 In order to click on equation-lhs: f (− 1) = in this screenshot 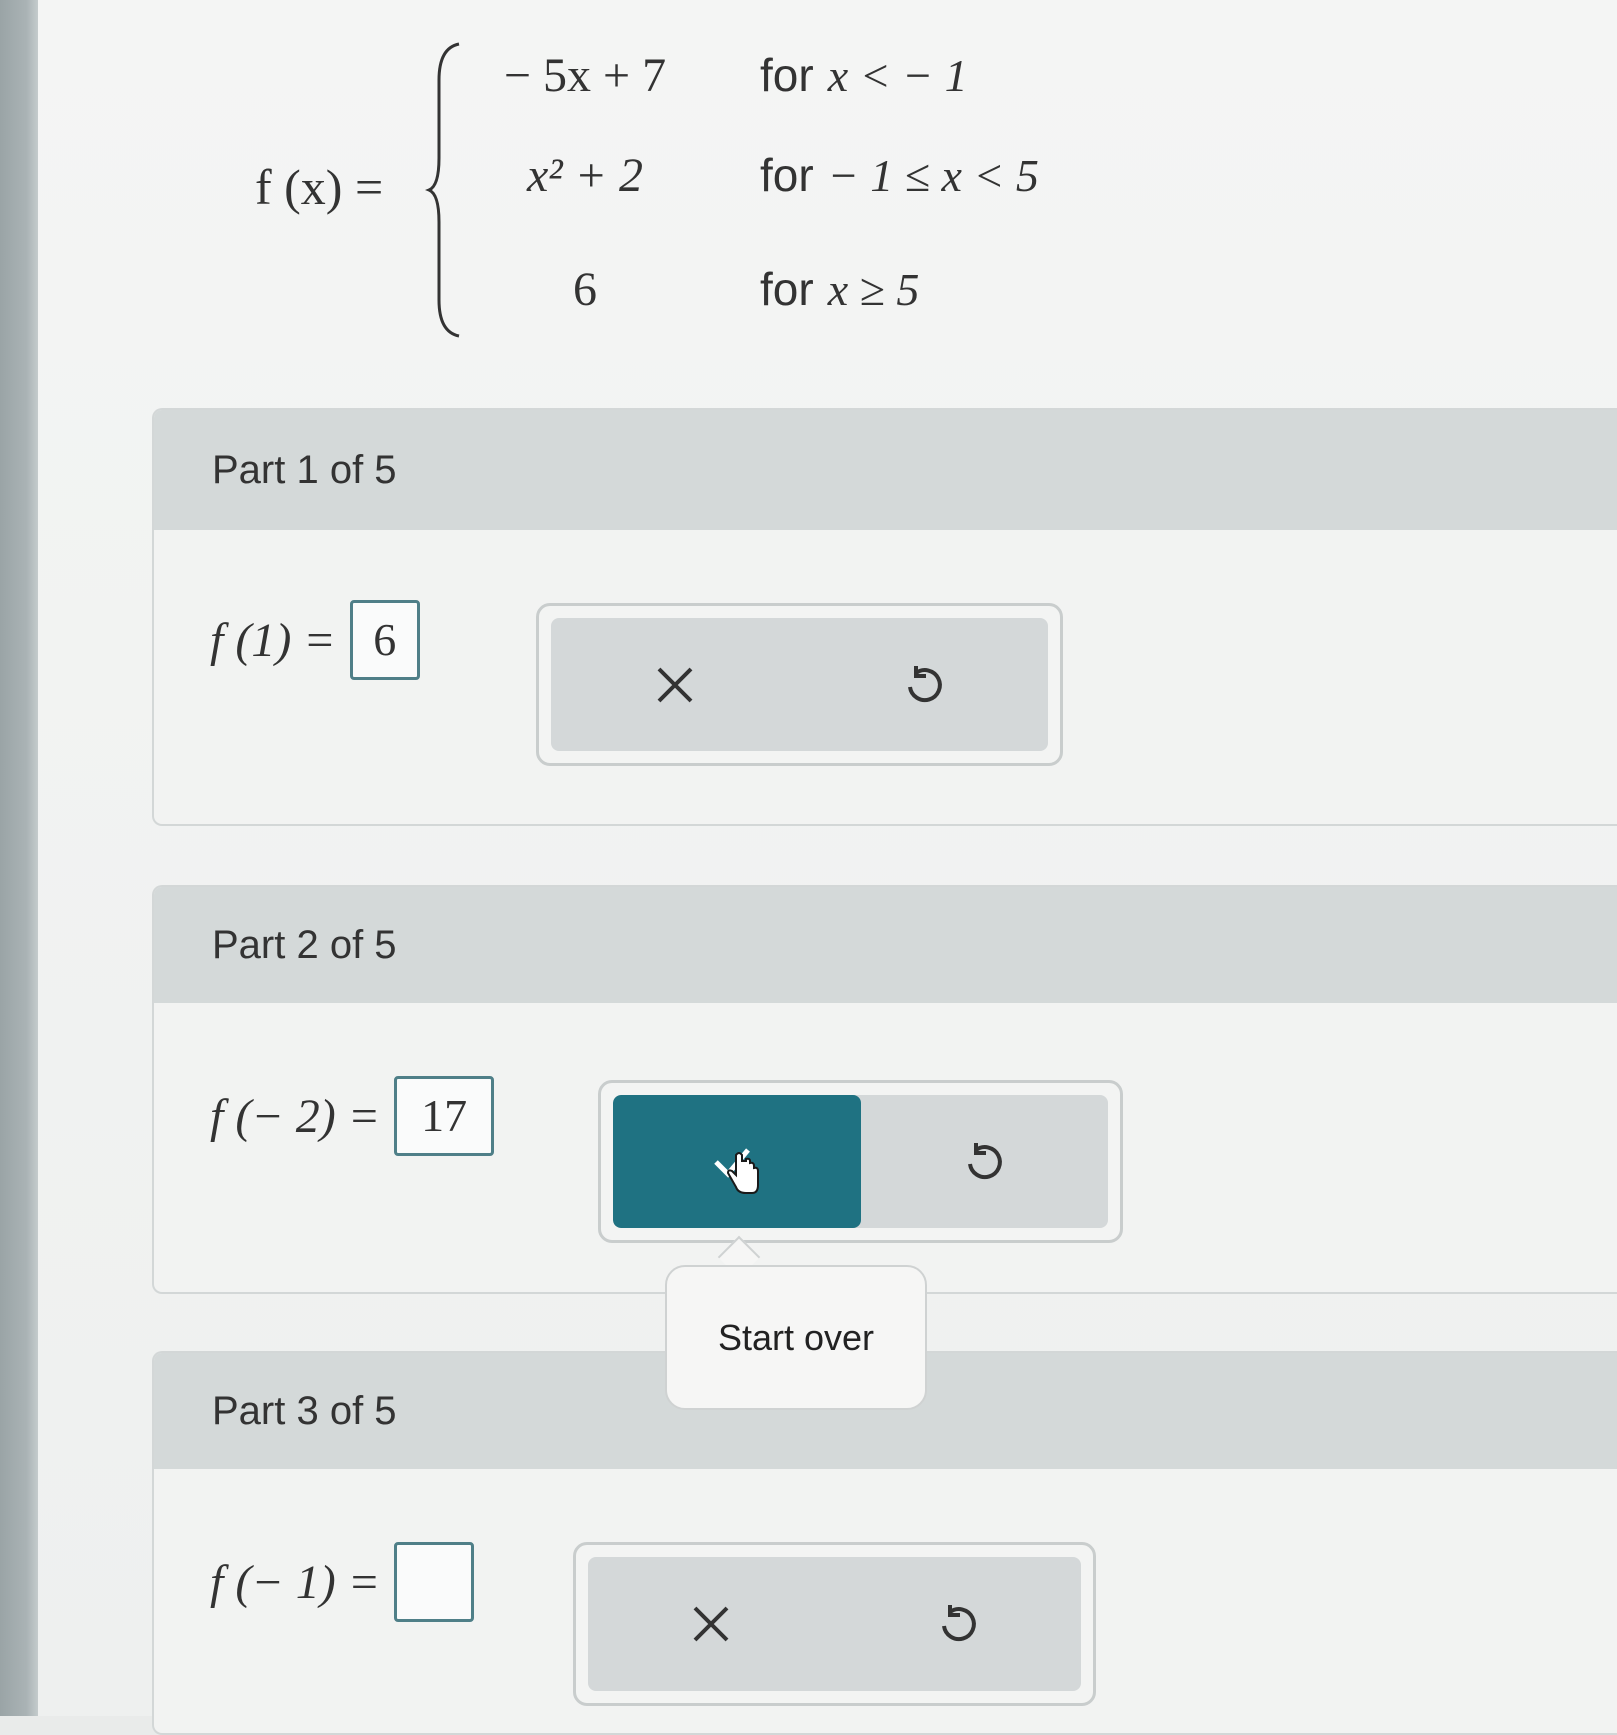, I will do `click(295, 1582)`.